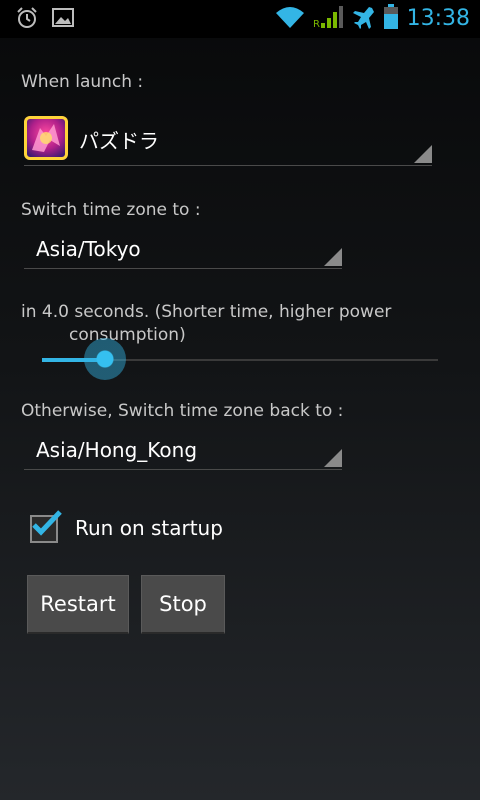  What do you see at coordinates (183, 604) in the screenshot?
I see `stop-button: Stop` at bounding box center [183, 604].